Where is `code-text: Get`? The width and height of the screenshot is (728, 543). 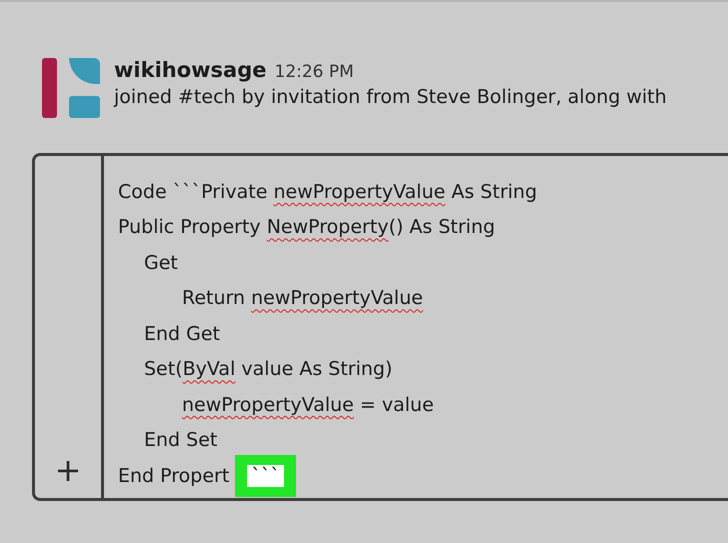 code-text: Get is located at coordinates (161, 263).